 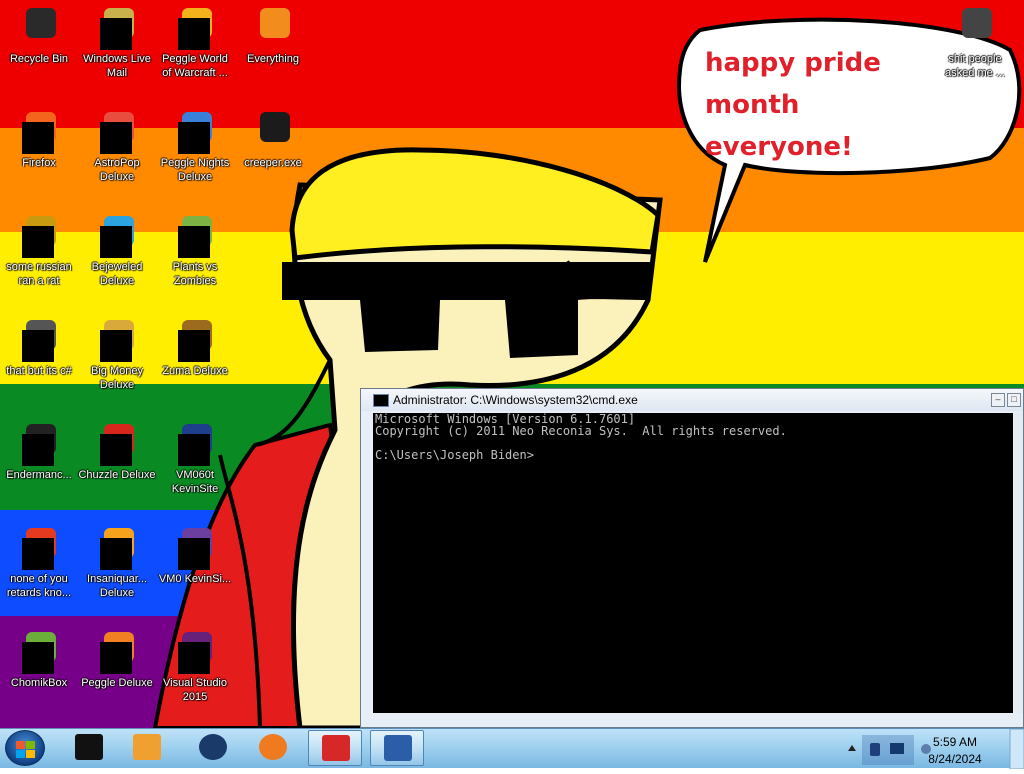 What do you see at coordinates (195, 29) in the screenshot?
I see `peggle-icon` at bounding box center [195, 29].